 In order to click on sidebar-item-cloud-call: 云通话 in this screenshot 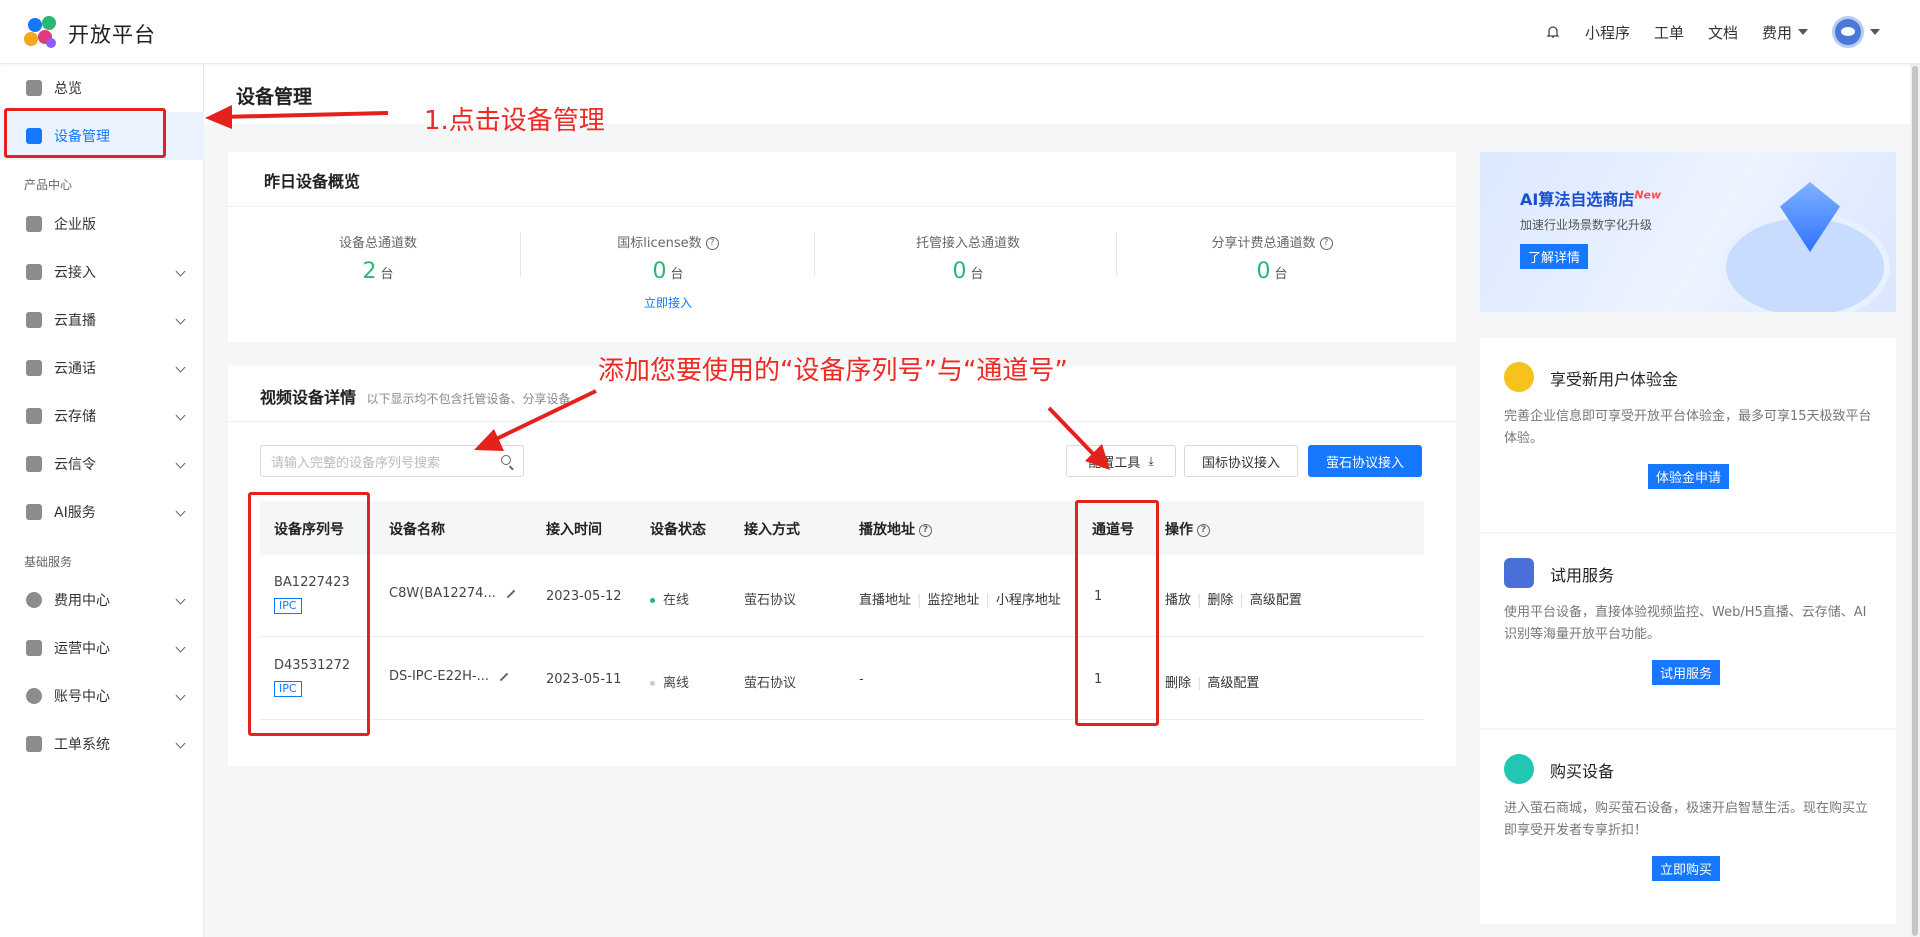, I will do `click(102, 368)`.